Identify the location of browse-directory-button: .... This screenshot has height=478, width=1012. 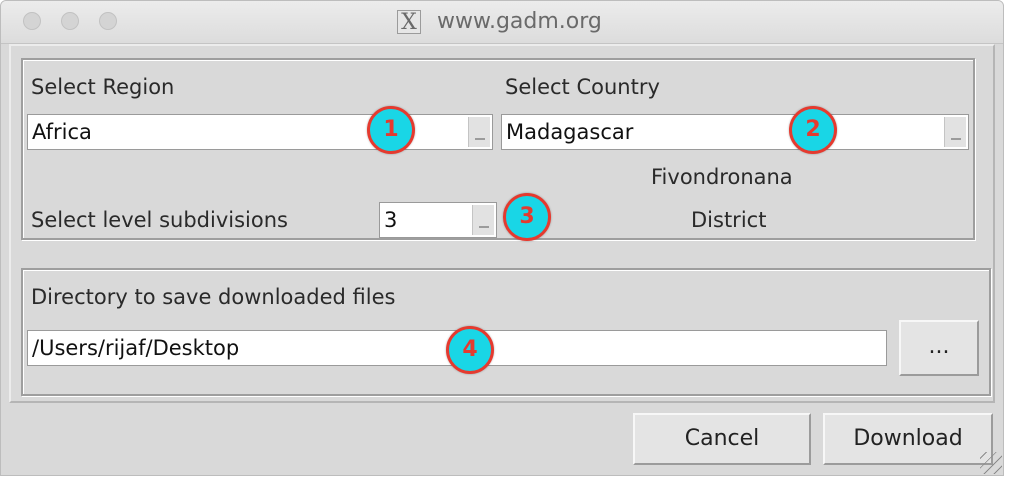
(939, 348).